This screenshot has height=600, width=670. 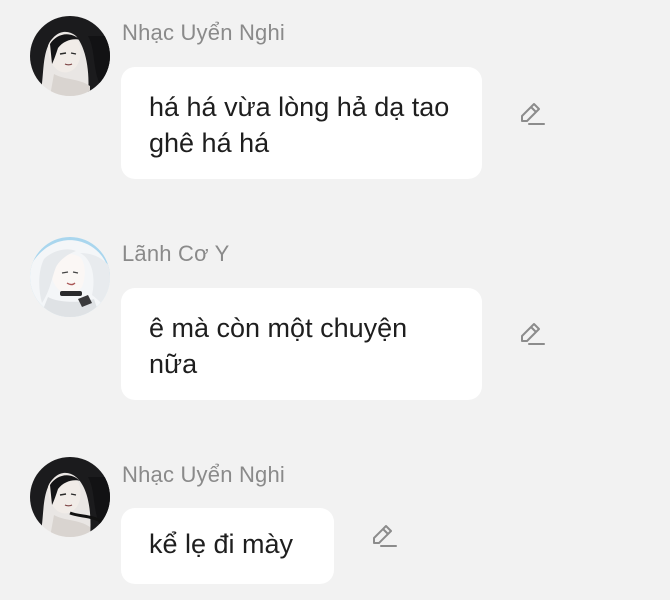 I want to click on avatar-white-hair-icon, so click(x=70, y=277).